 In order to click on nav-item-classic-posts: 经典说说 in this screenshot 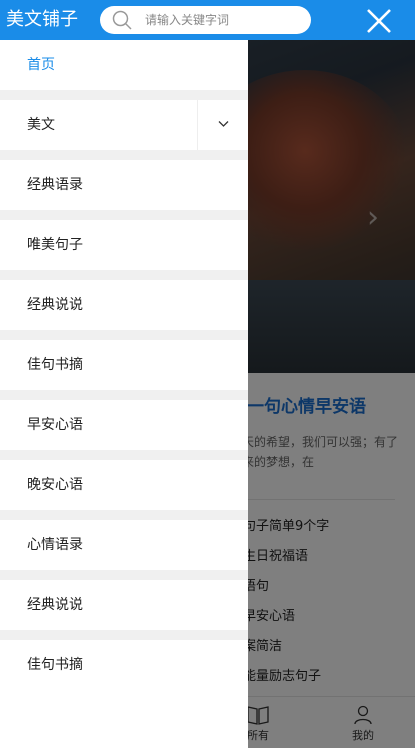, I will do `click(124, 305)`.